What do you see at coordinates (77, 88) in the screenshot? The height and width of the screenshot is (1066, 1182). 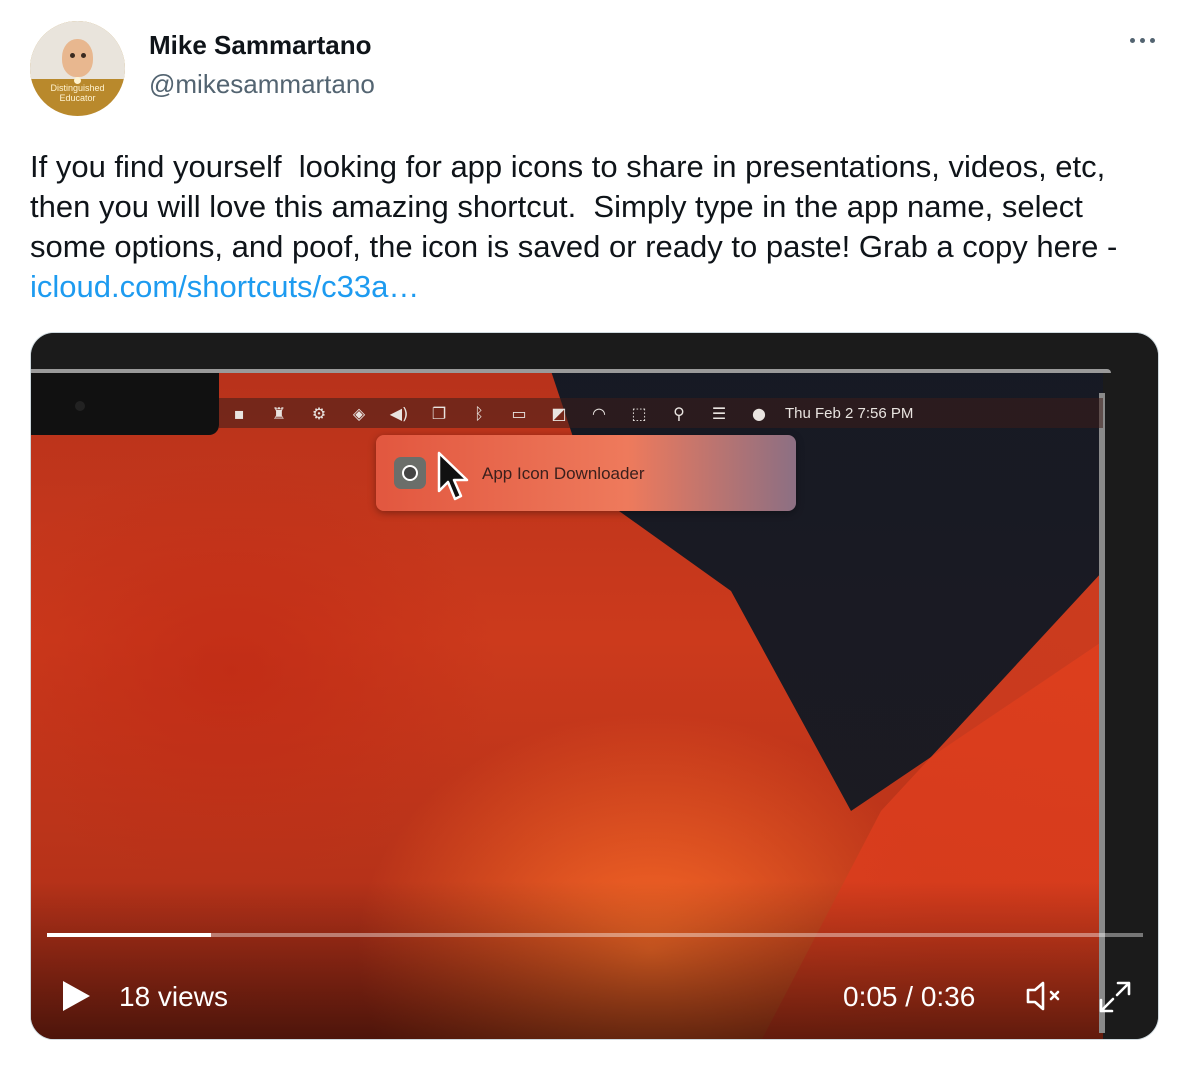 I see `badge-line1: Distinguished` at bounding box center [77, 88].